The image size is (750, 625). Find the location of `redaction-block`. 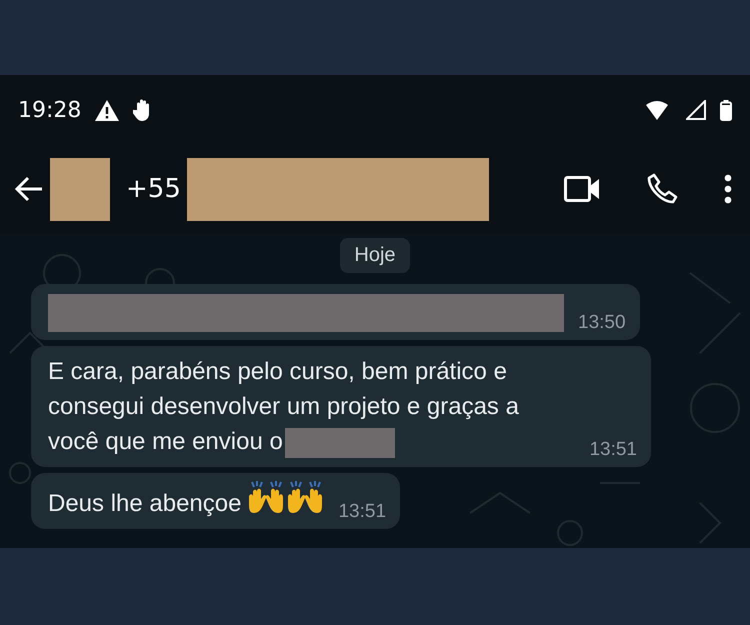

redaction-block is located at coordinates (80, 189).